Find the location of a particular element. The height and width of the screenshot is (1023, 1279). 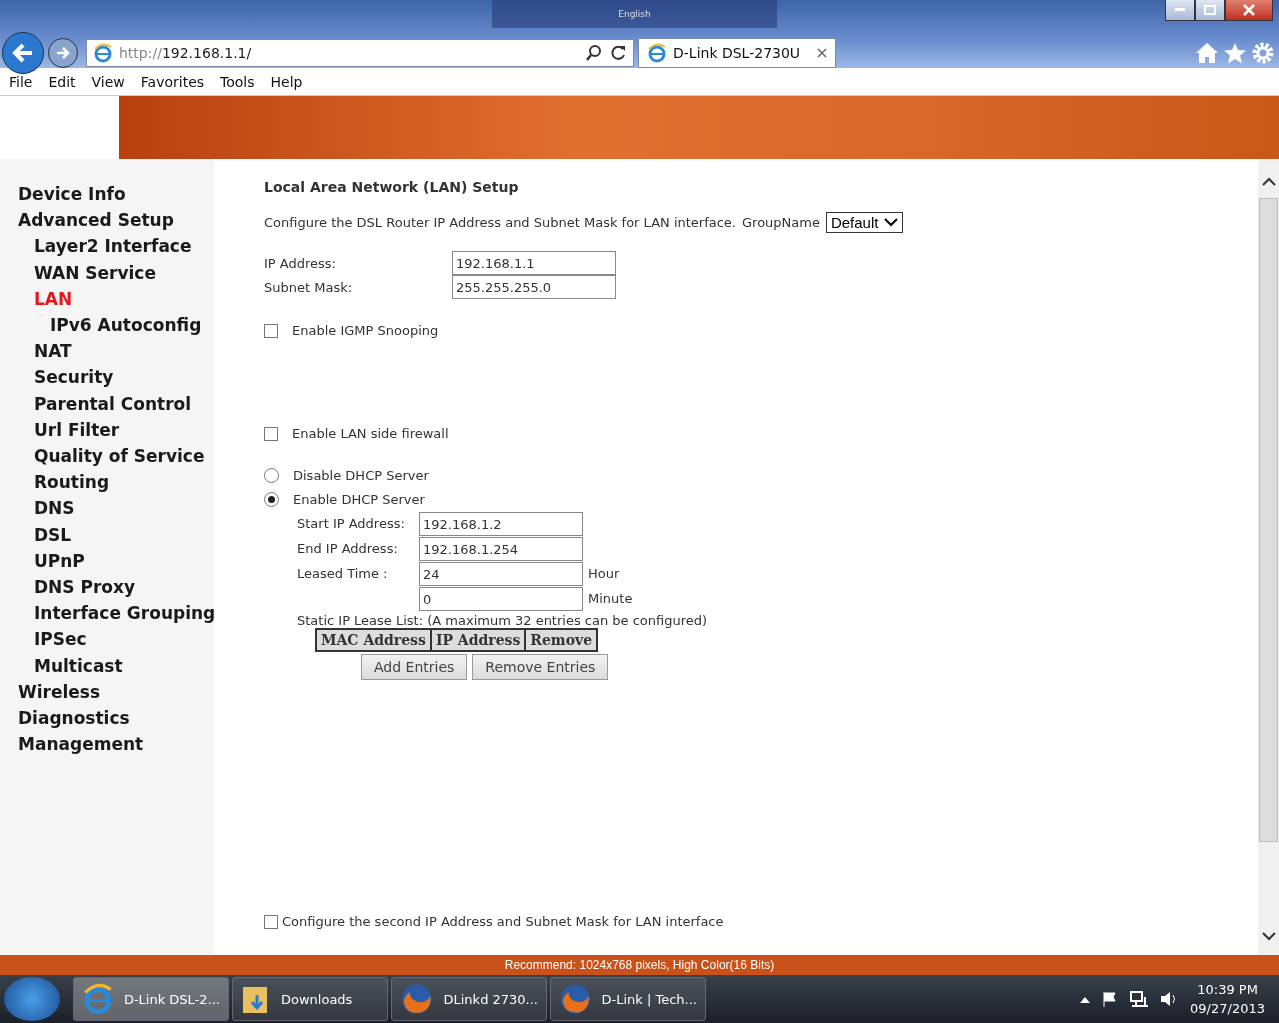

menu-item: Favorites is located at coordinates (171, 81).